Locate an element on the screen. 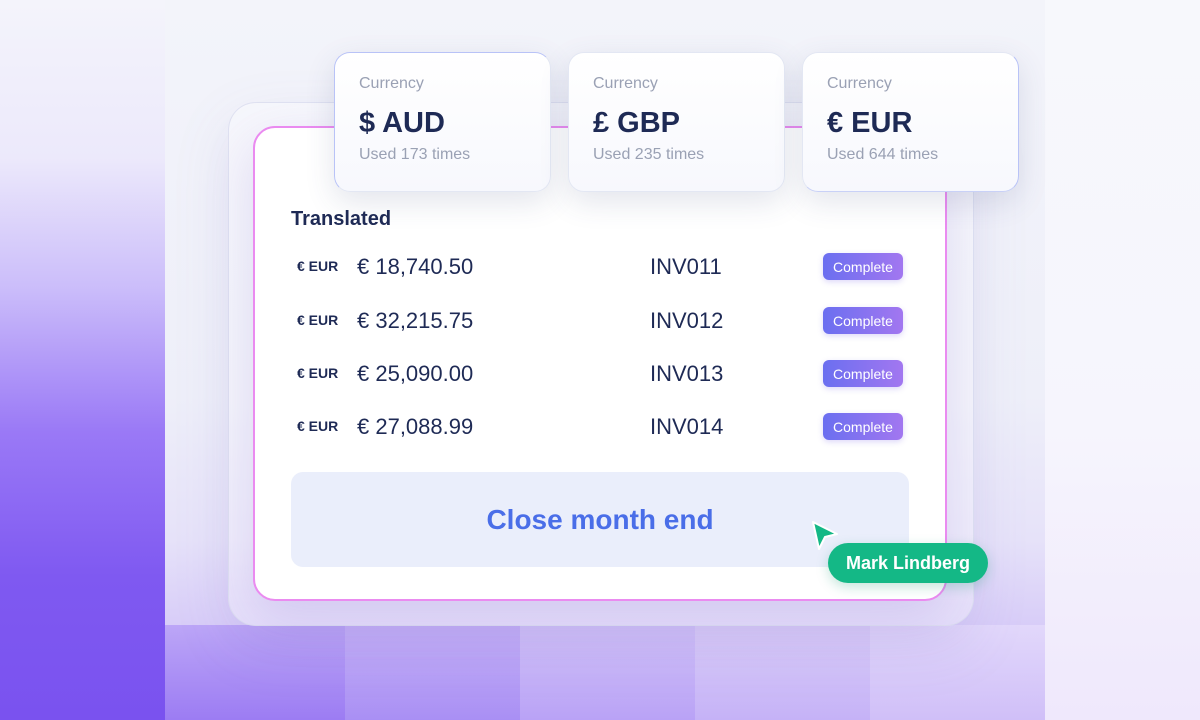 This screenshot has width=1200, height=720. background-right-gradient is located at coordinates (1122, 360).